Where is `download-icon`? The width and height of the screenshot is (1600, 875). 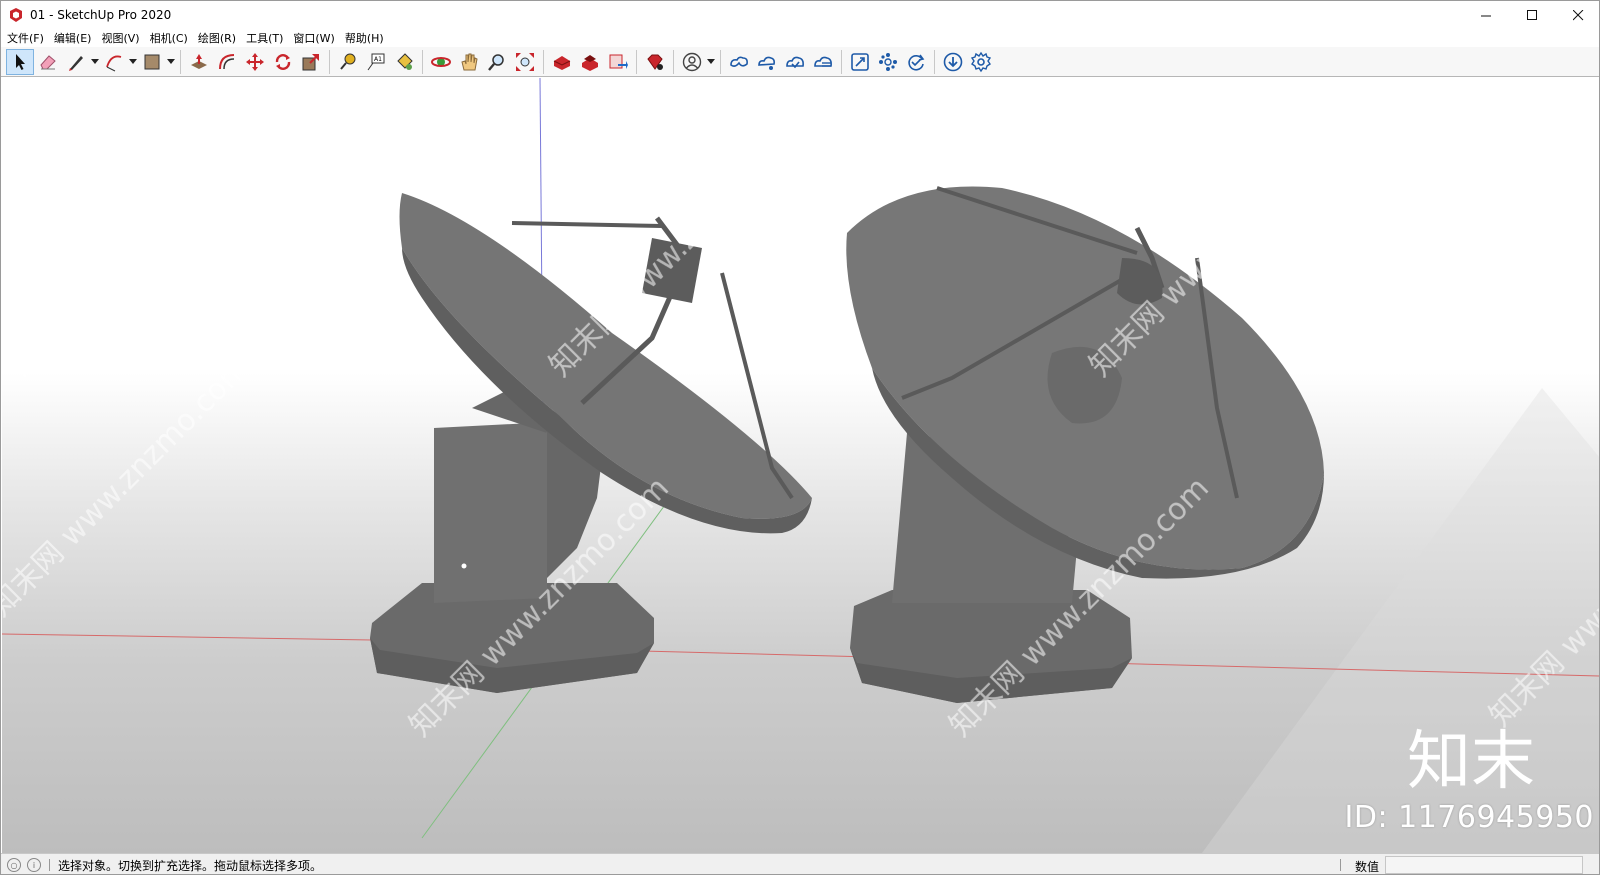 download-icon is located at coordinates (953, 61).